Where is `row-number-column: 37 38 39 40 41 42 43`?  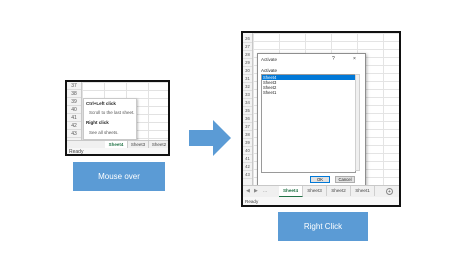 row-number-column: 37 38 39 40 41 42 43 is located at coordinates (74, 111).